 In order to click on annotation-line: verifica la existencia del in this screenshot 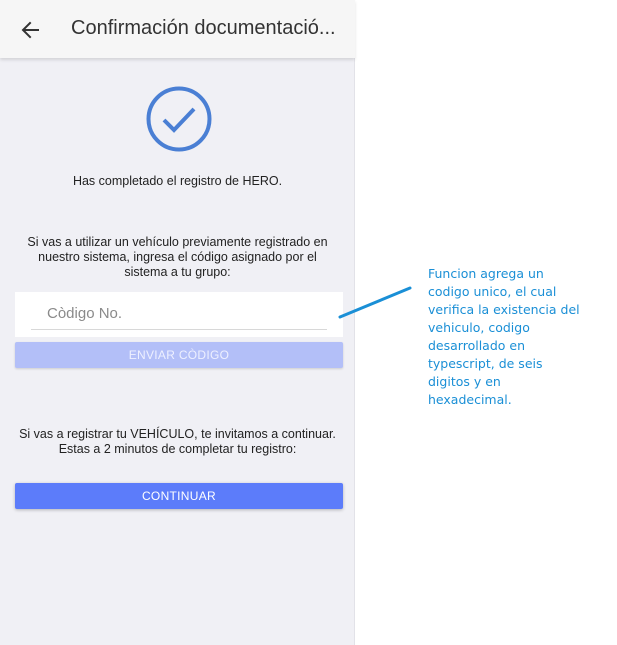, I will do `click(504, 309)`.